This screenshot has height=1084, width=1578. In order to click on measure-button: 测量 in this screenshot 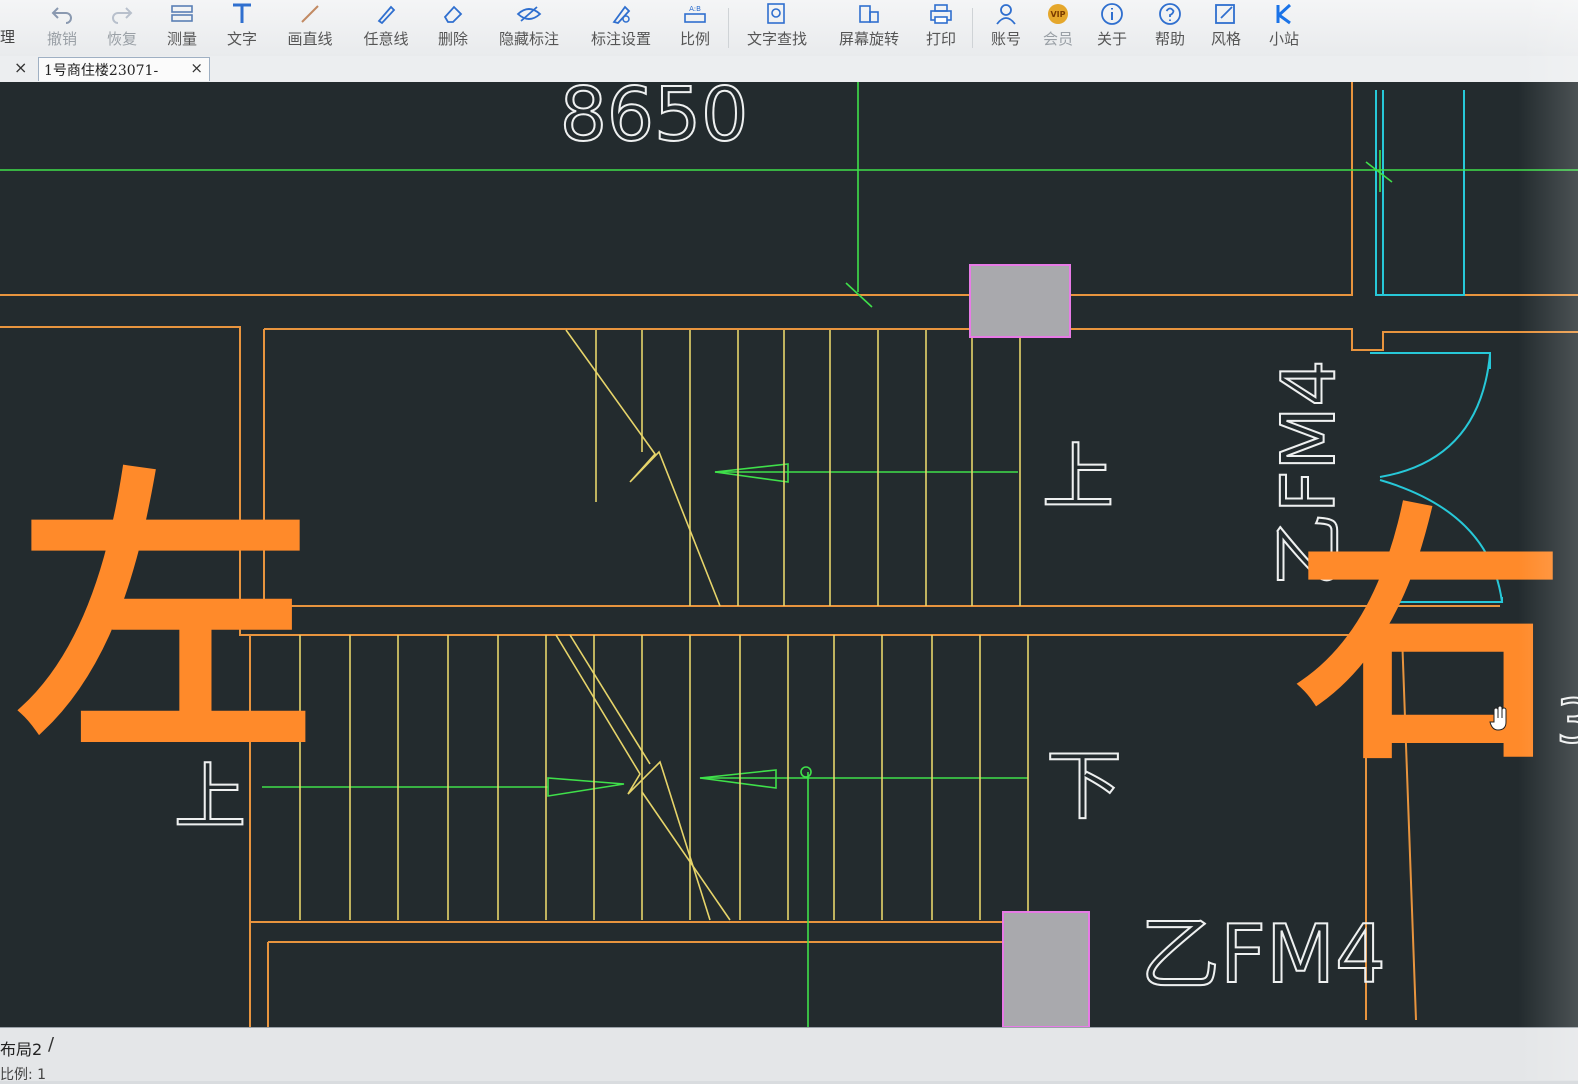, I will do `click(182, 27)`.